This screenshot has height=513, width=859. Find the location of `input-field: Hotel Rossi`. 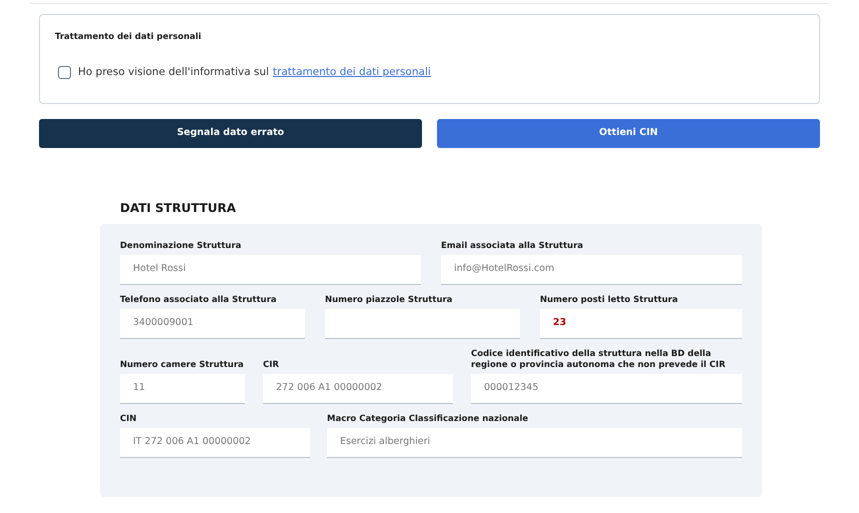

input-field: Hotel Rossi is located at coordinates (270, 270).